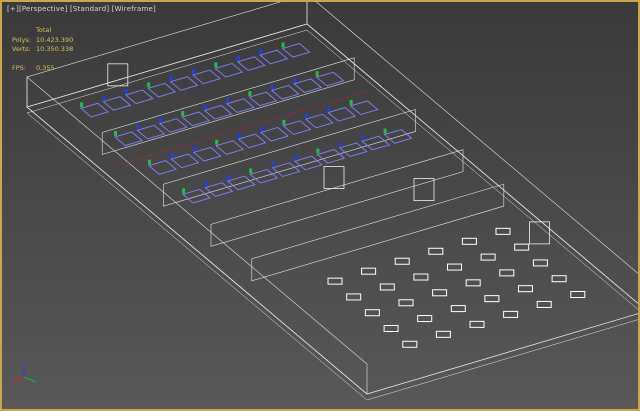  What do you see at coordinates (55, 49) in the screenshot?
I see `verts-value: 10.350.338` at bounding box center [55, 49].